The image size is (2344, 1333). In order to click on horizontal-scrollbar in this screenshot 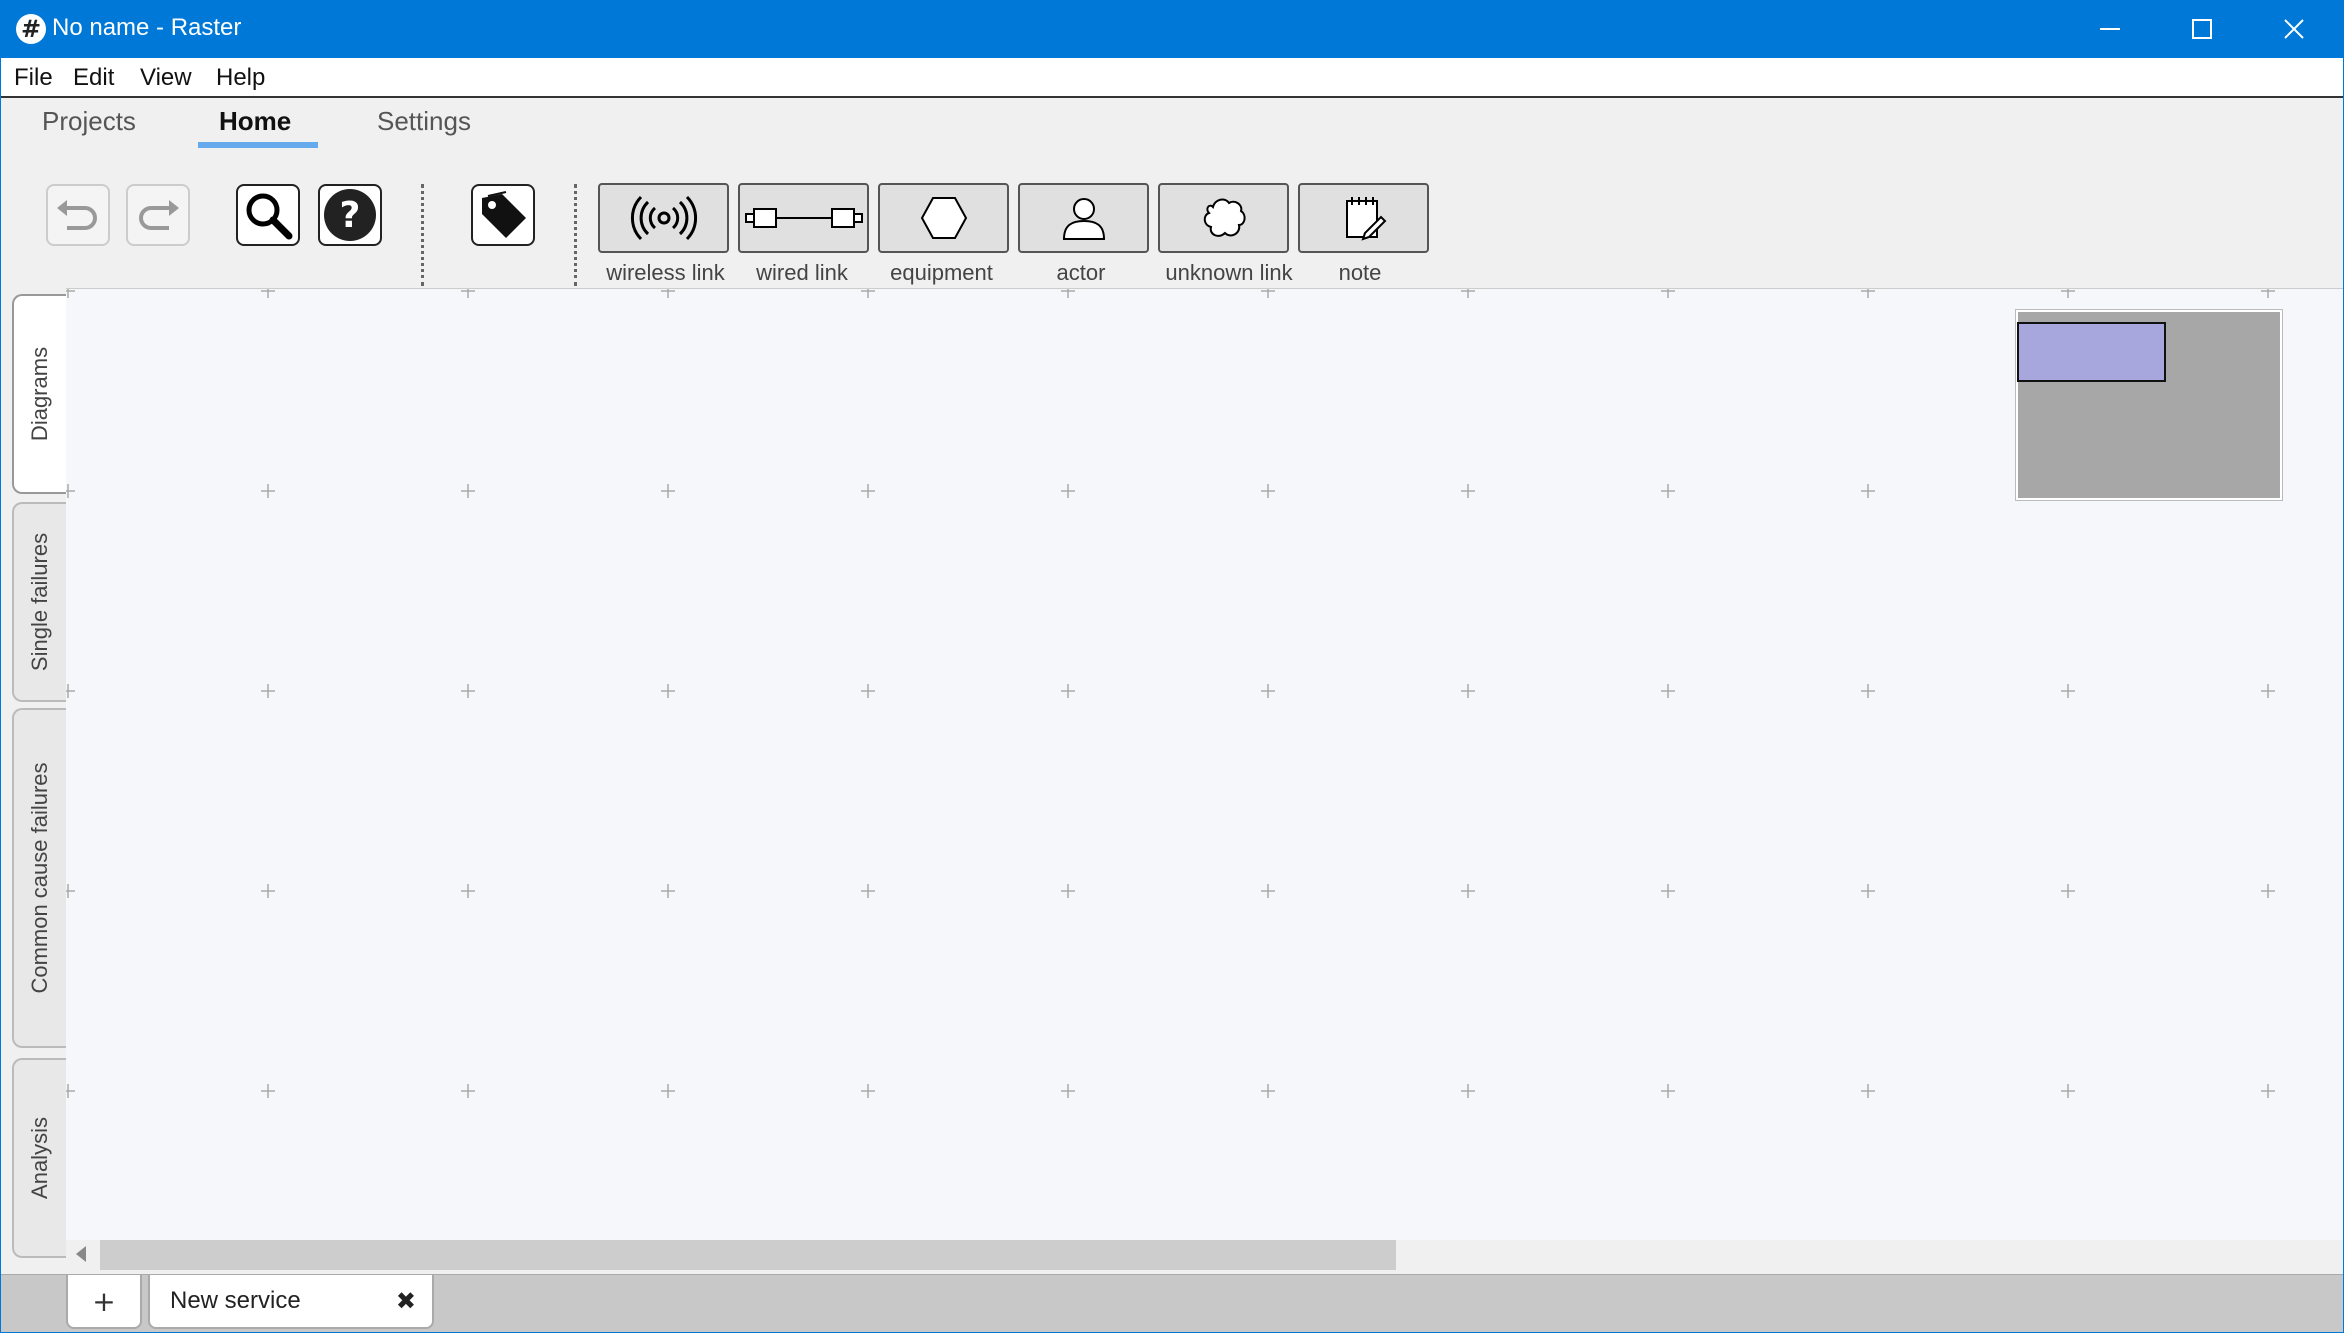, I will do `click(1205, 1257)`.